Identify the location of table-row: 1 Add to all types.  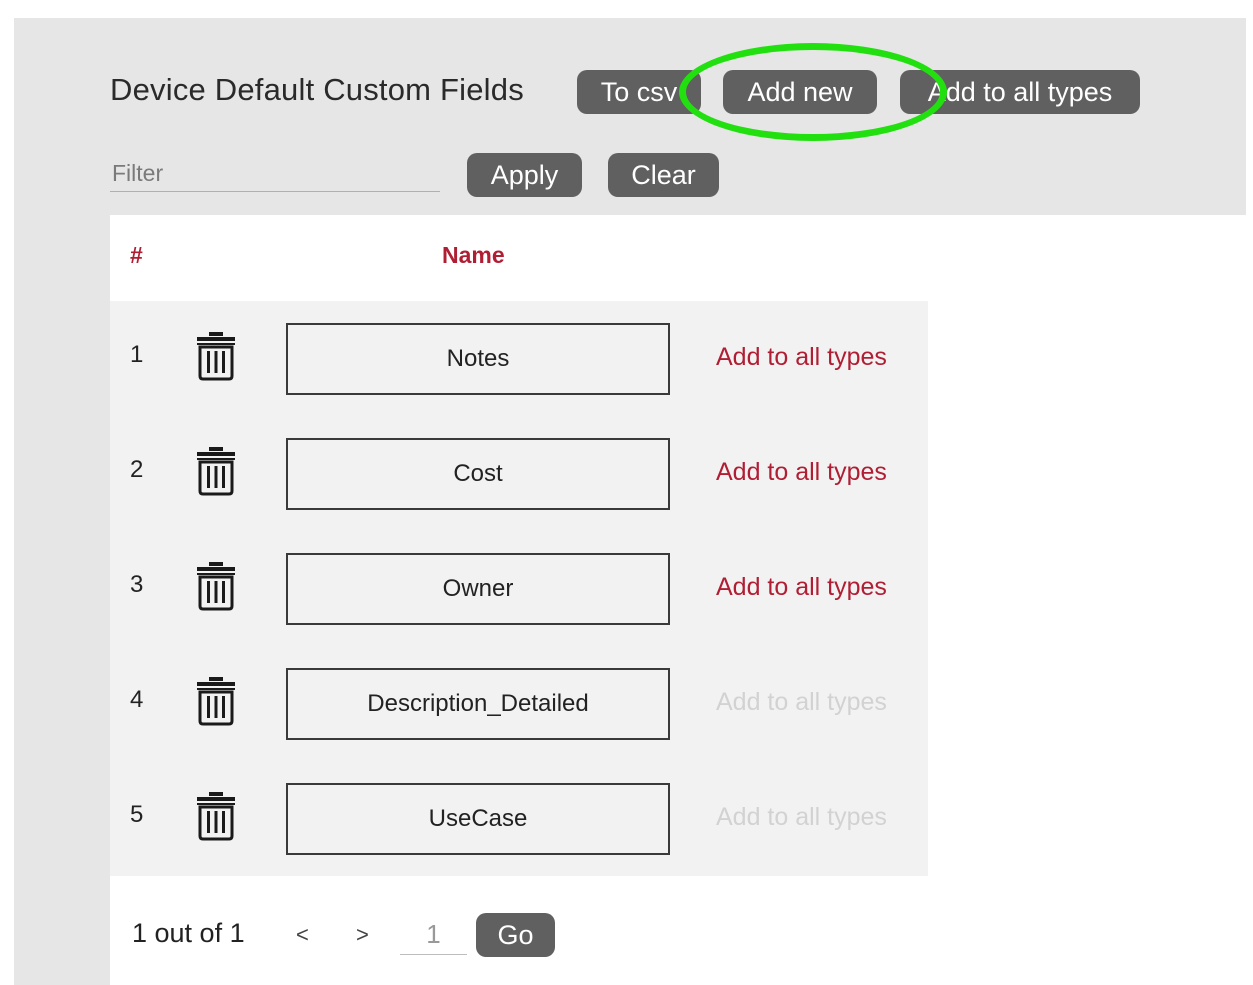
(519, 358).